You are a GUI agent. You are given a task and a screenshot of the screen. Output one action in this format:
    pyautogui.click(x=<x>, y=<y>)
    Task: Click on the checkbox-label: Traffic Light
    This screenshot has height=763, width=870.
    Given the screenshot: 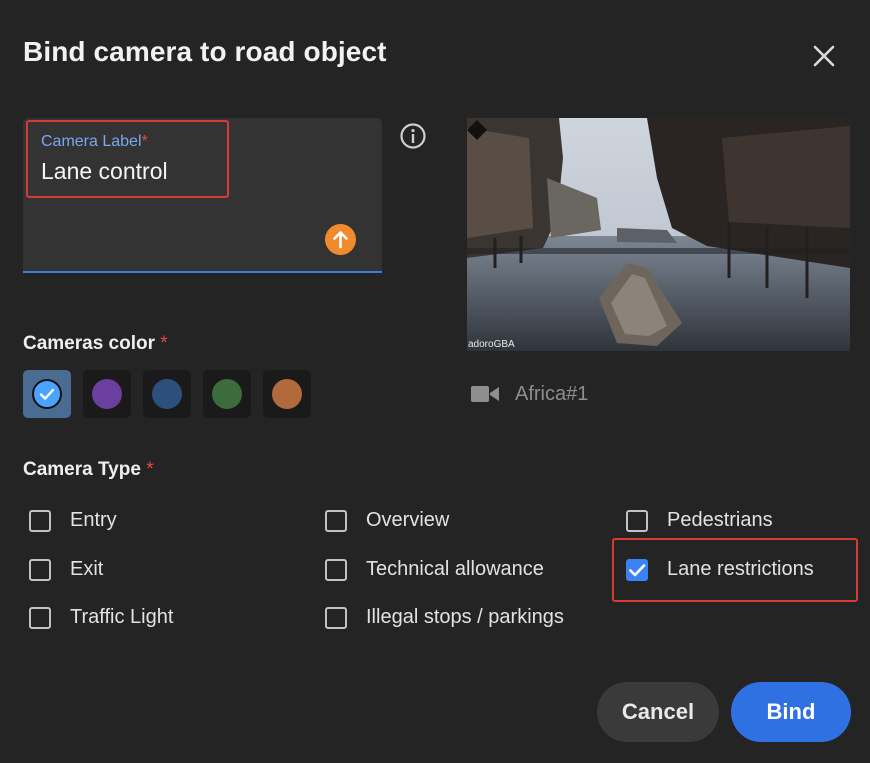 What is the action you would take?
    pyautogui.click(x=122, y=617)
    